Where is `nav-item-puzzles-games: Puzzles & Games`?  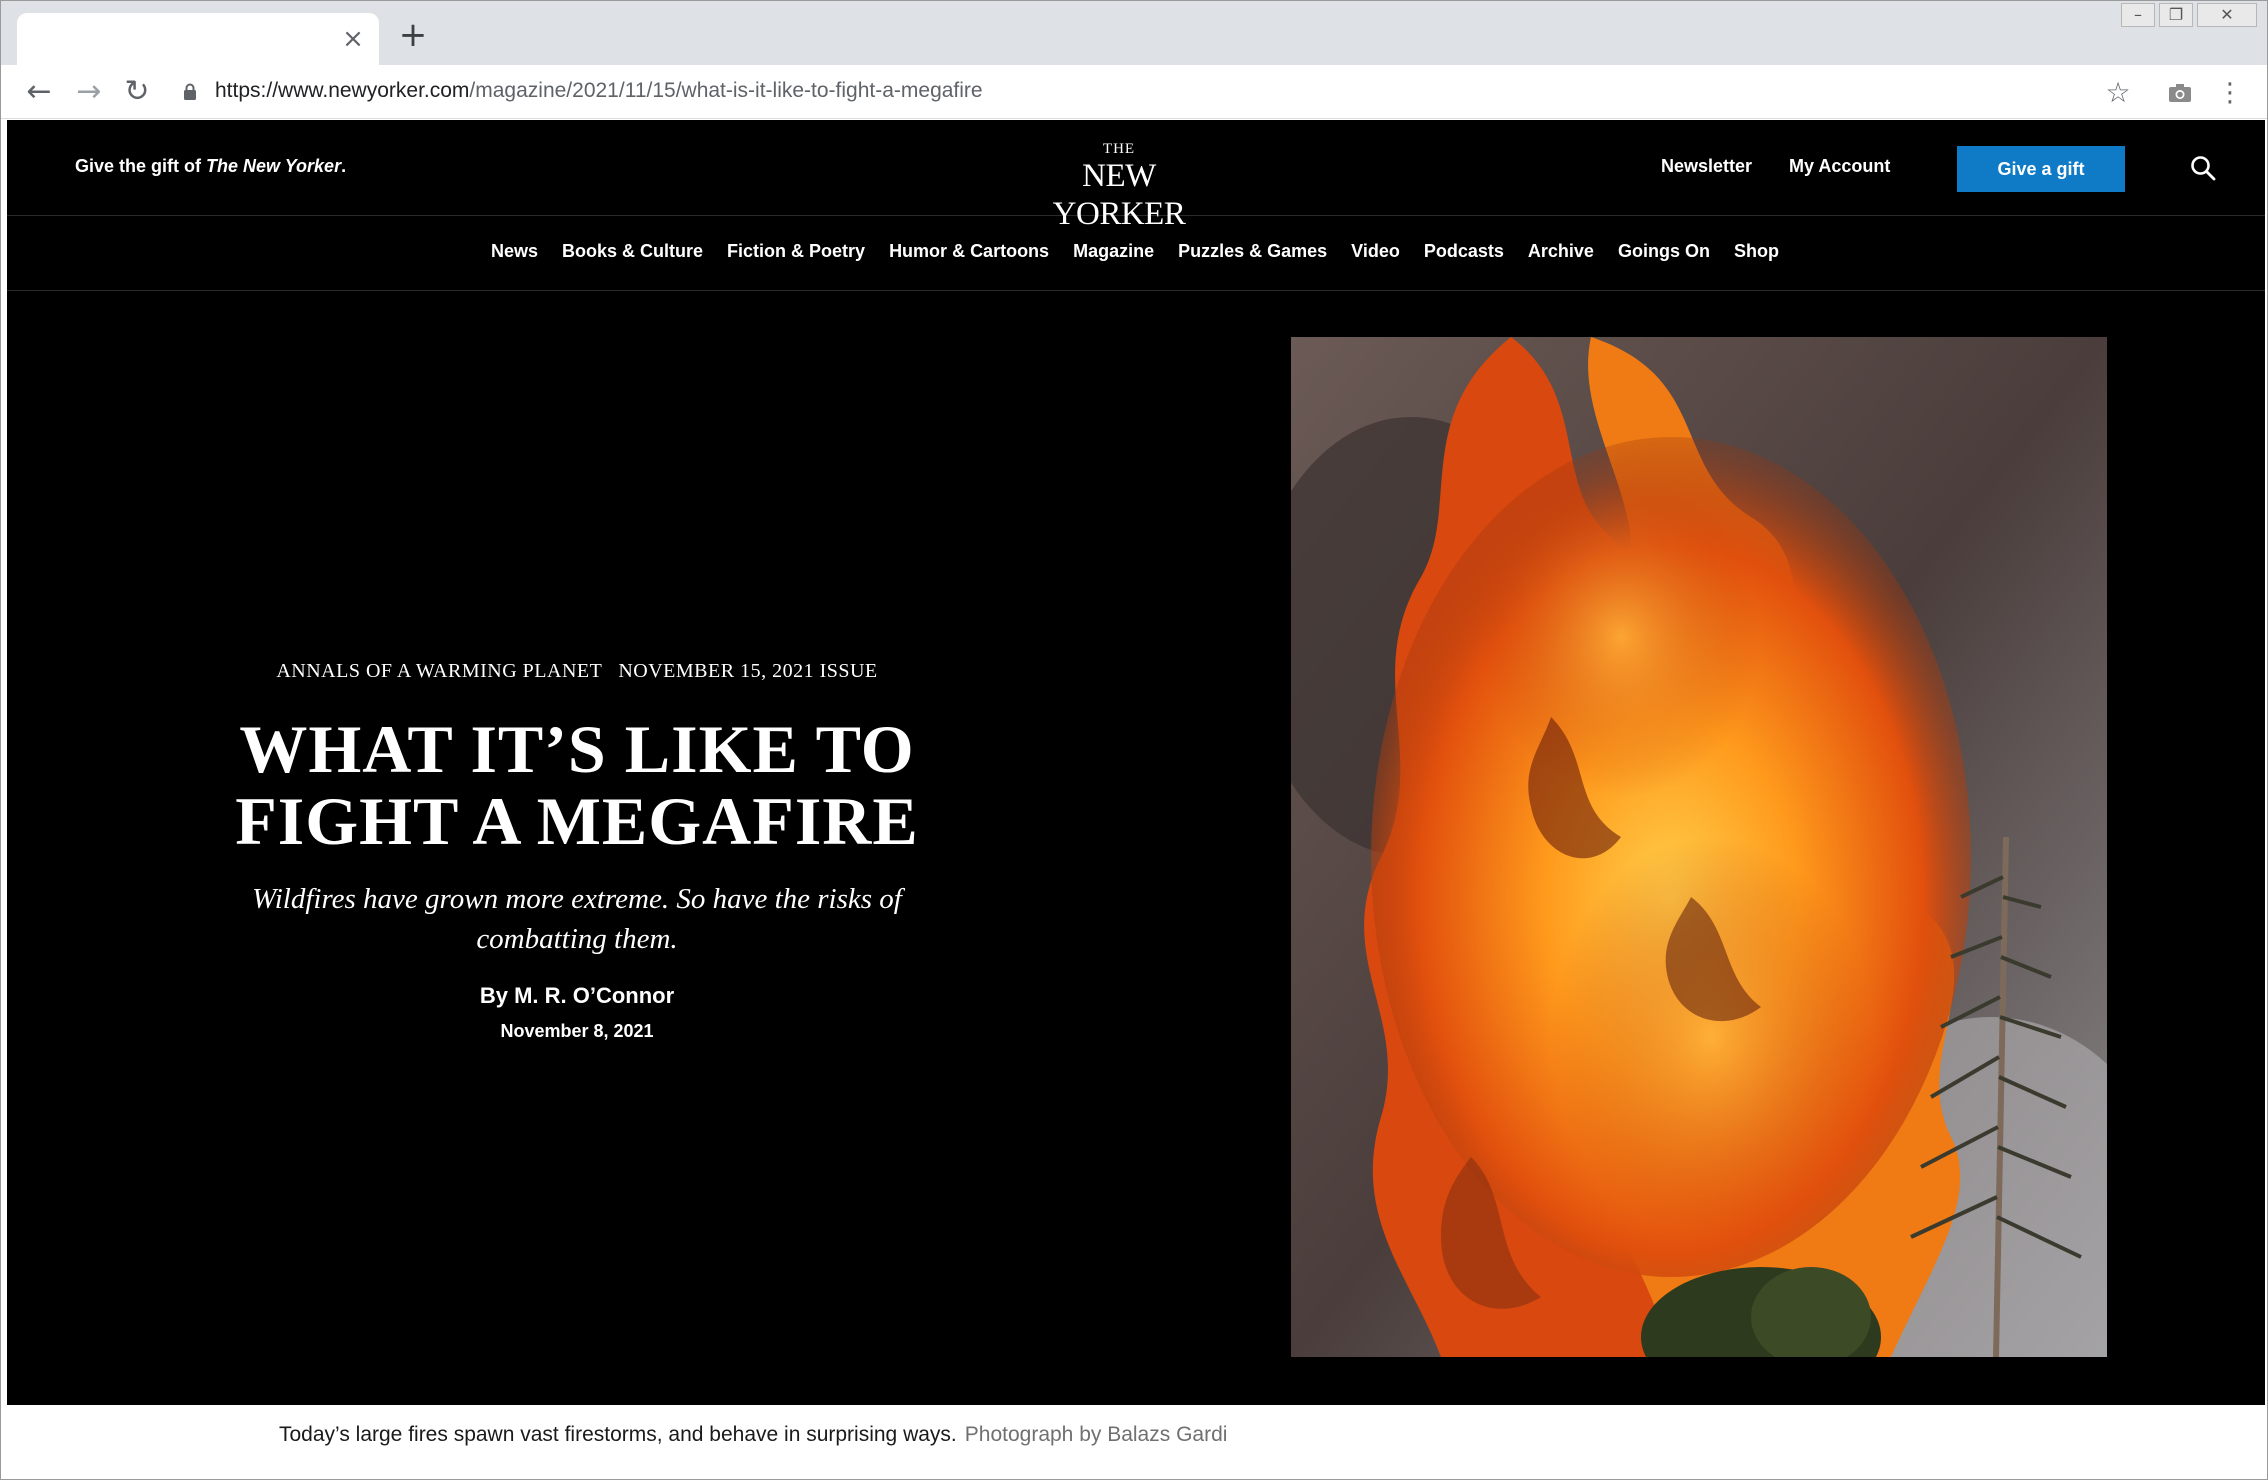
nav-item-puzzles-games: Puzzles & Games is located at coordinates (1252, 251).